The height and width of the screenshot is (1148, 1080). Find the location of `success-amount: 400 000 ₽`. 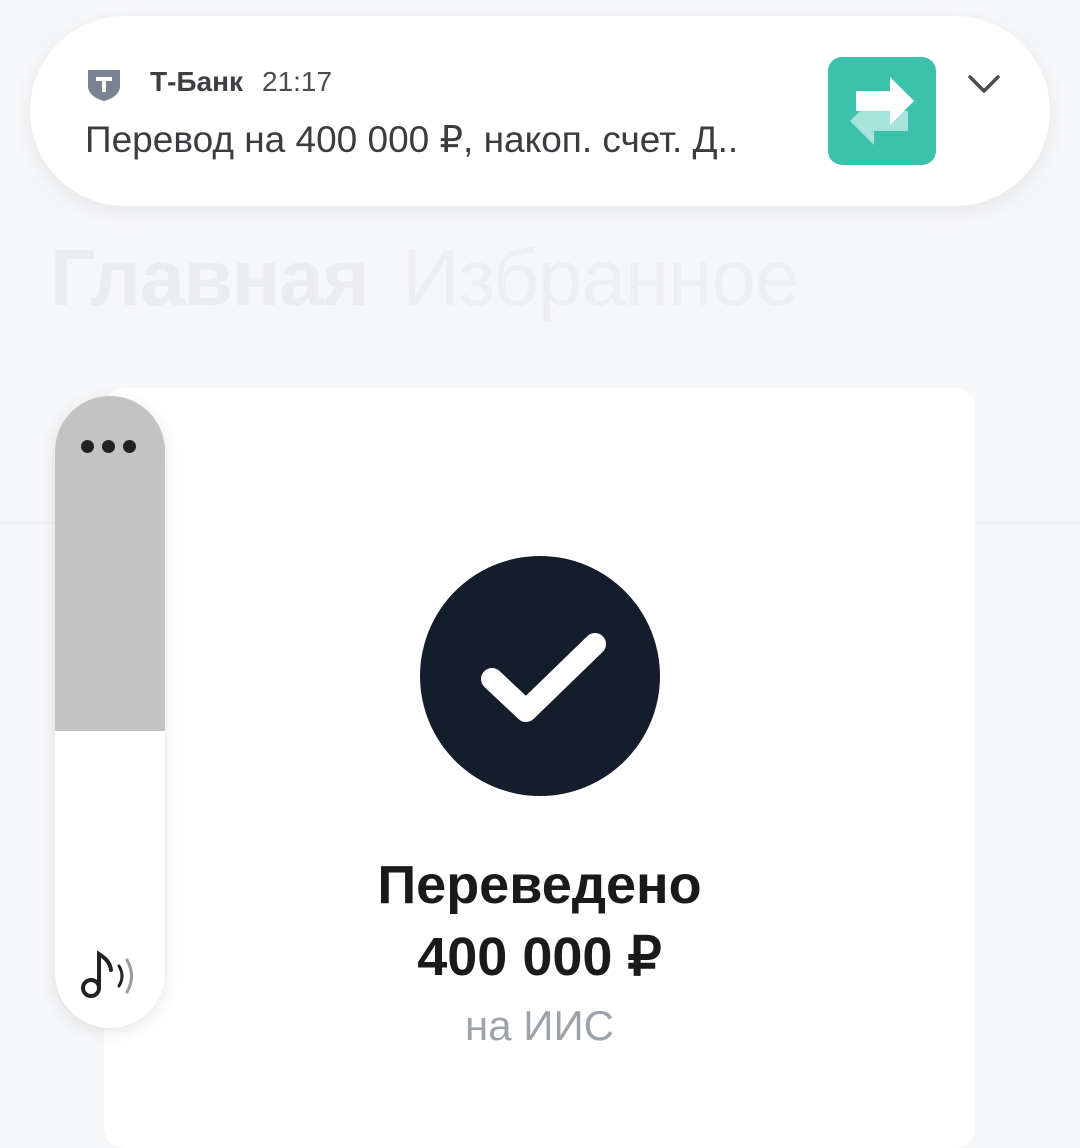

success-amount: 400 000 ₽ is located at coordinates (539, 957).